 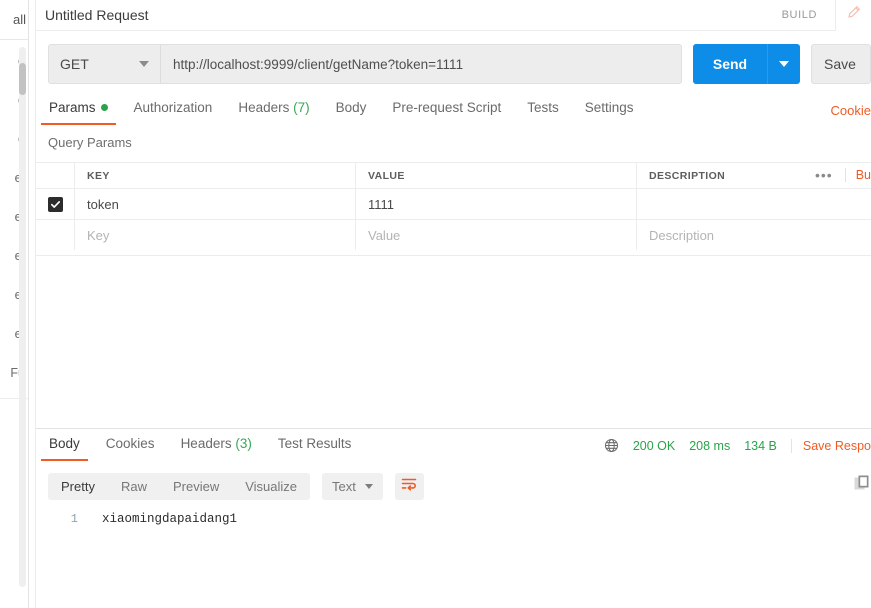 I want to click on tab-pre-request-script: Pre-request Script, so click(x=446, y=110).